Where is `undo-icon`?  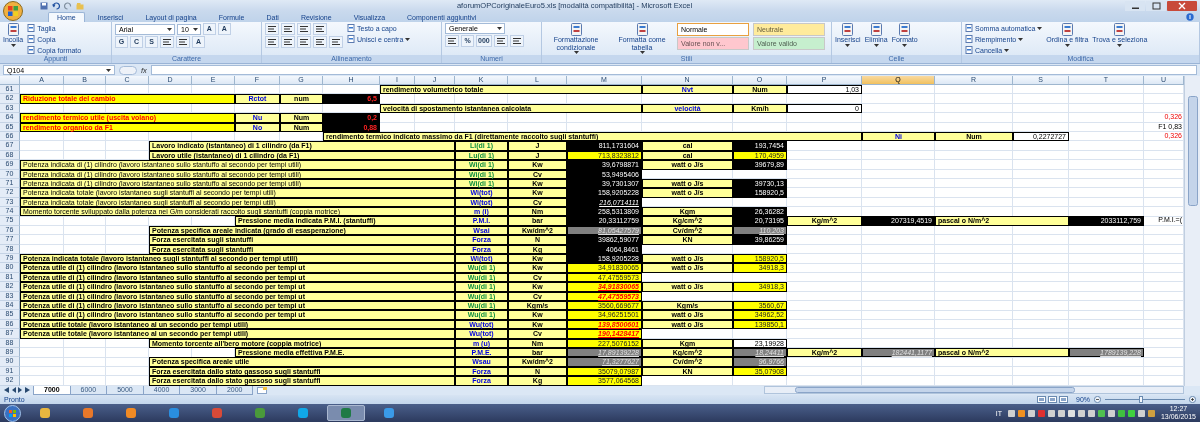 undo-icon is located at coordinates (56, 5).